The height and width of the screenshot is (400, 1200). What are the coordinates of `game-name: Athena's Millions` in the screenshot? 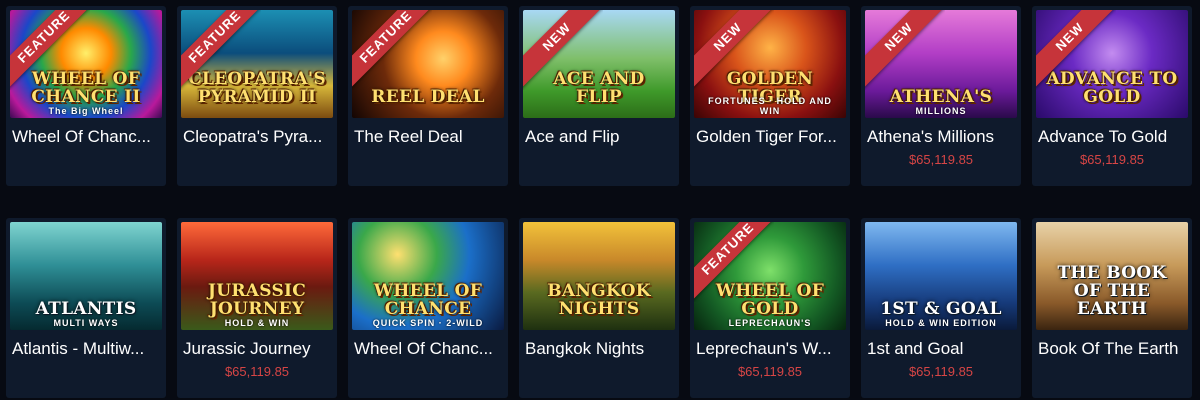 It's located at (941, 137).